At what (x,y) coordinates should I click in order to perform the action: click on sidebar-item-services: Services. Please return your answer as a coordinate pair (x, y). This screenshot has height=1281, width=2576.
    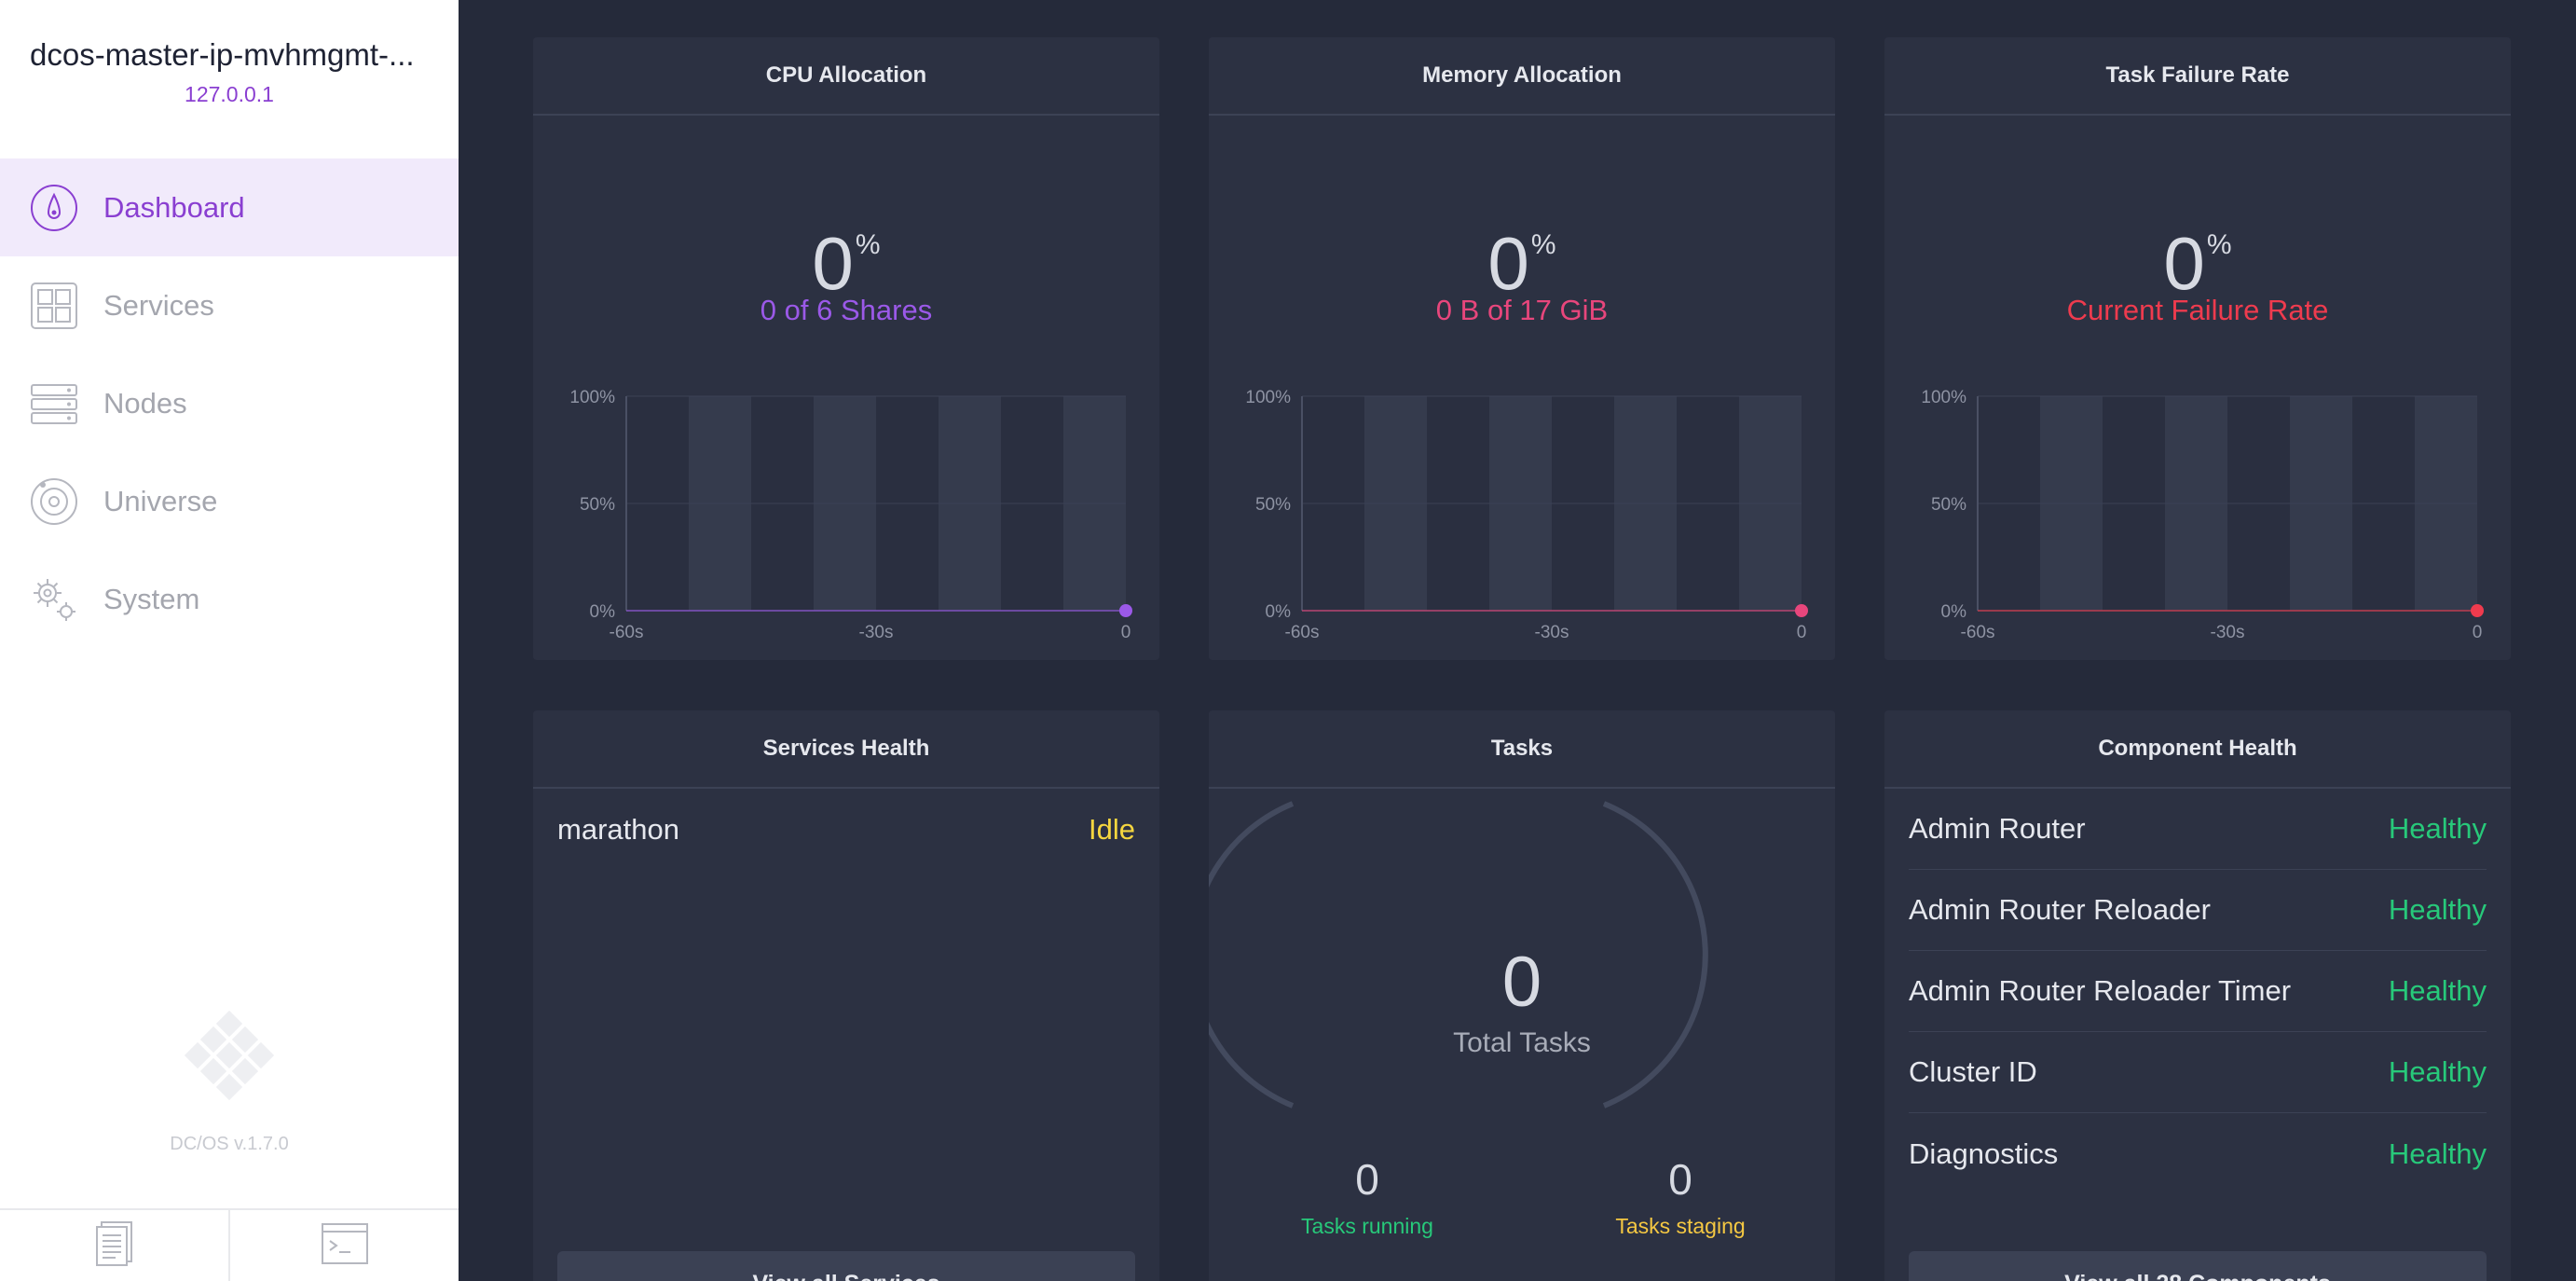
    Looking at the image, I should click on (229, 305).